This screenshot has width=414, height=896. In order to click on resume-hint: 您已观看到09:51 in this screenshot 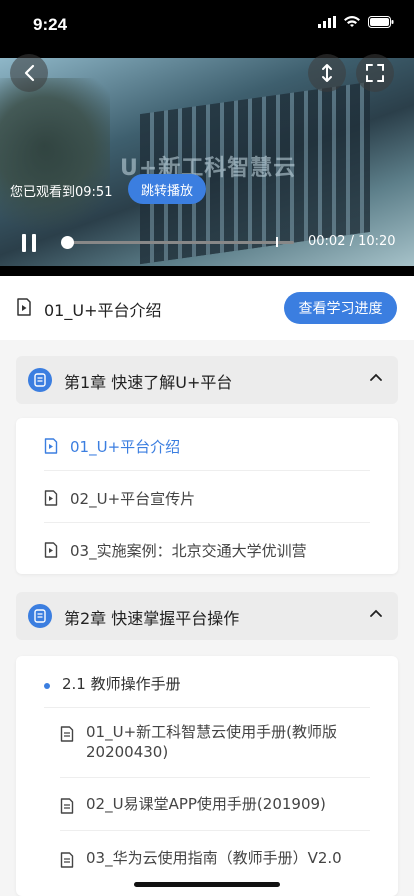, I will do `click(61, 192)`.